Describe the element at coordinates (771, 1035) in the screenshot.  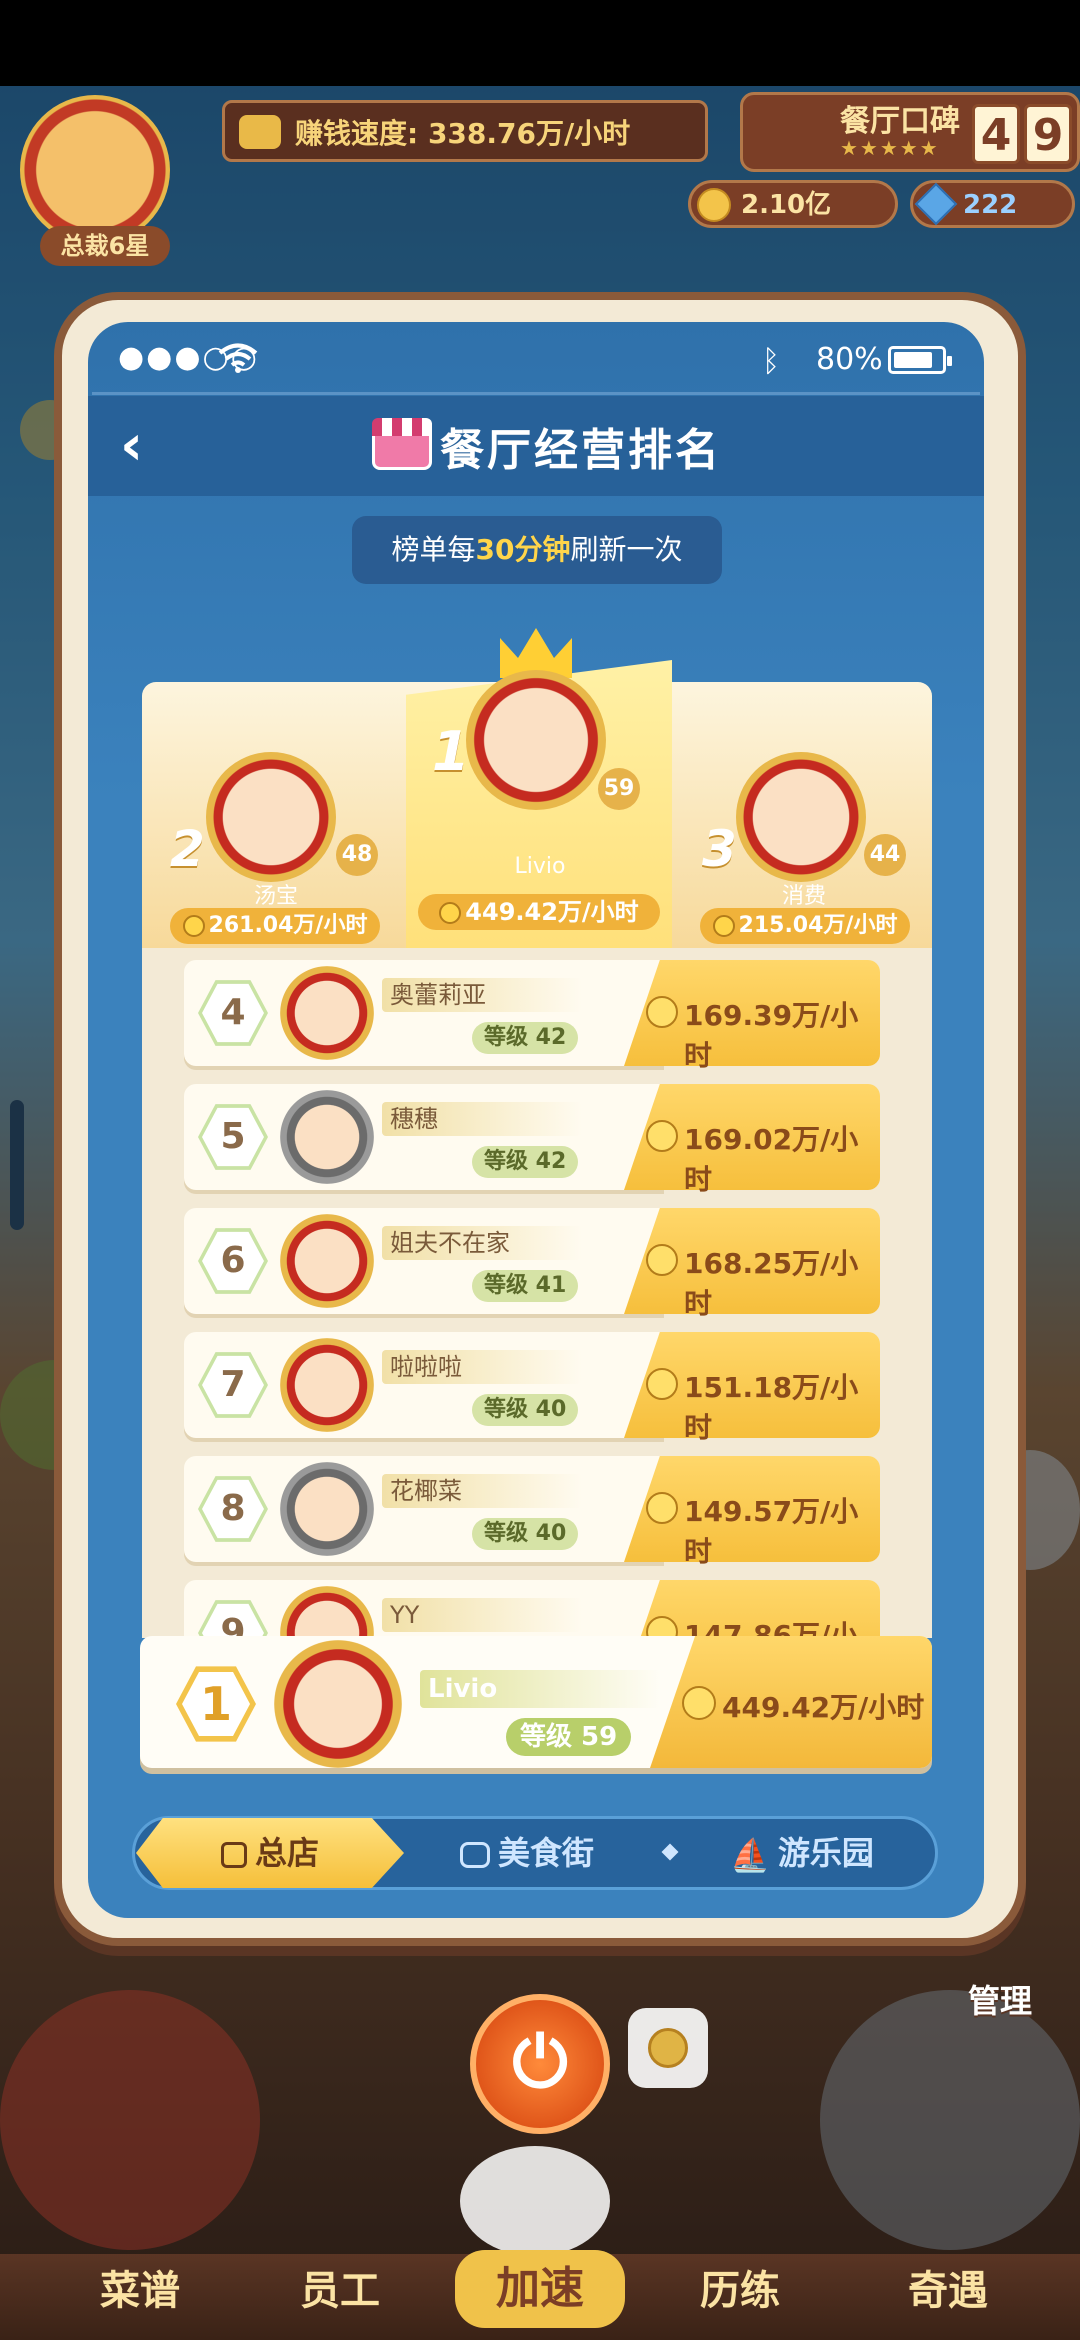
I see `earning-speed: 169.39万/小时` at that location.